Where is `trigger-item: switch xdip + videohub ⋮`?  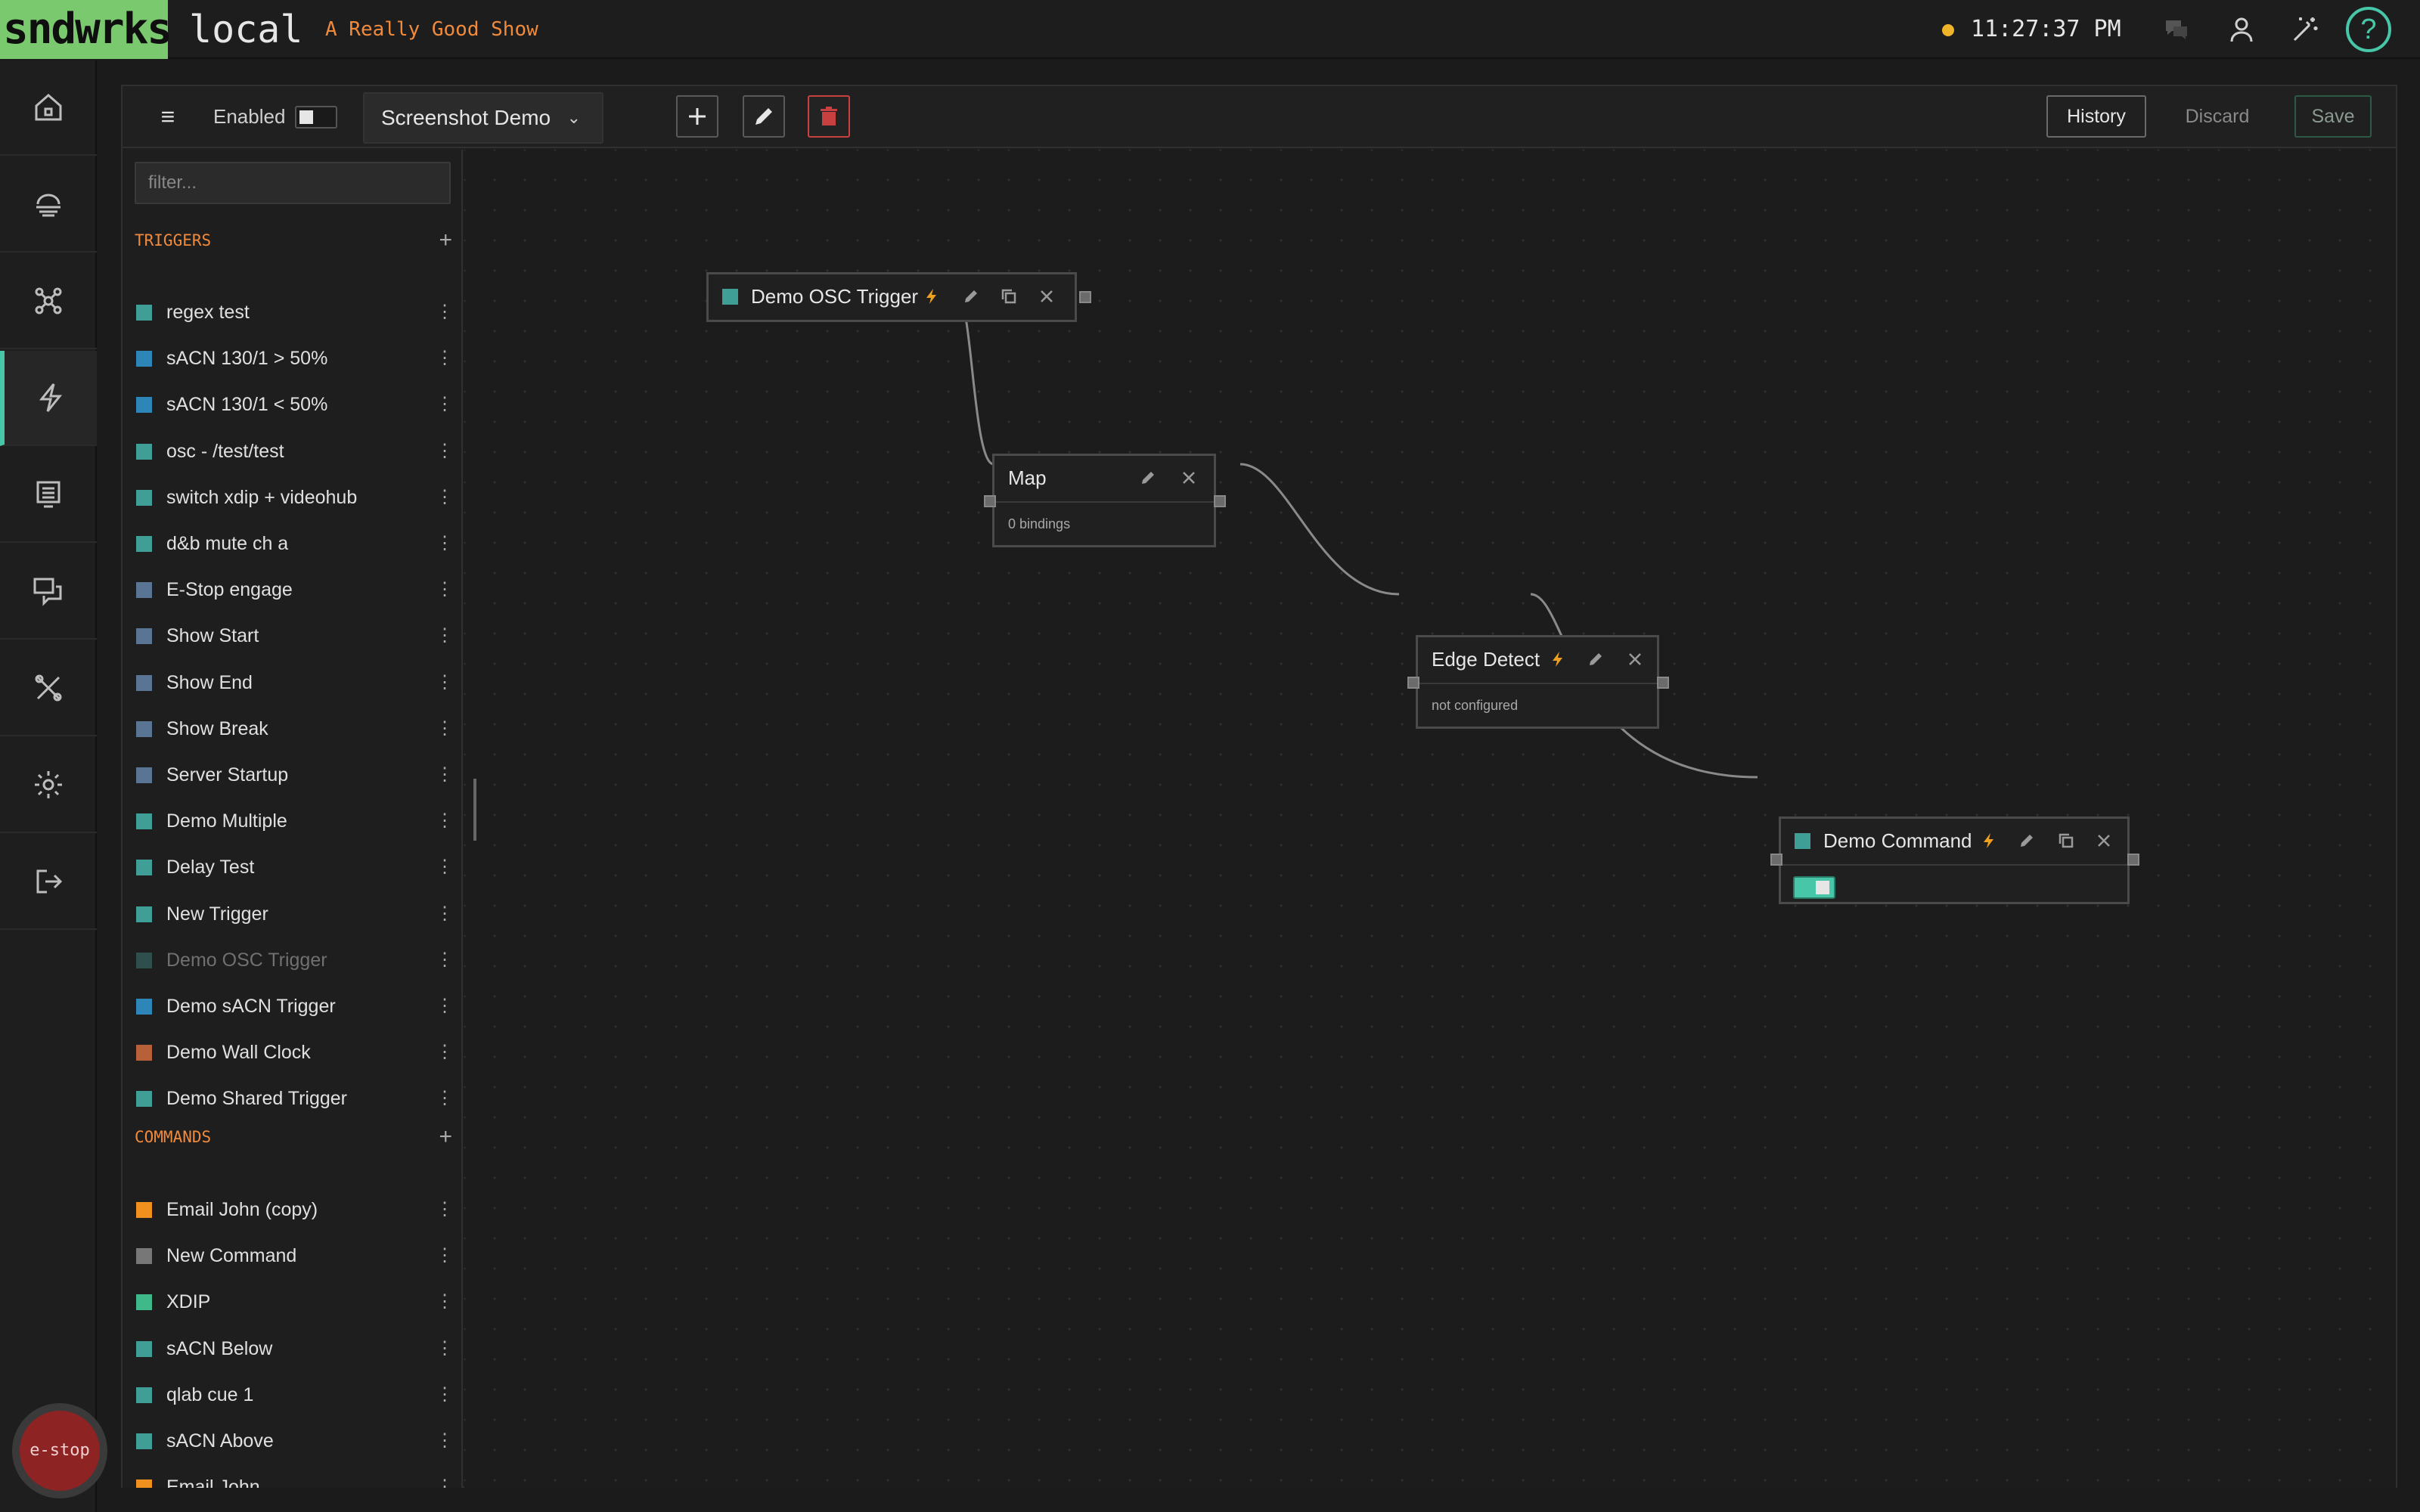
trigger-item: switch xdip + videohub ⋮ is located at coordinates (292, 497).